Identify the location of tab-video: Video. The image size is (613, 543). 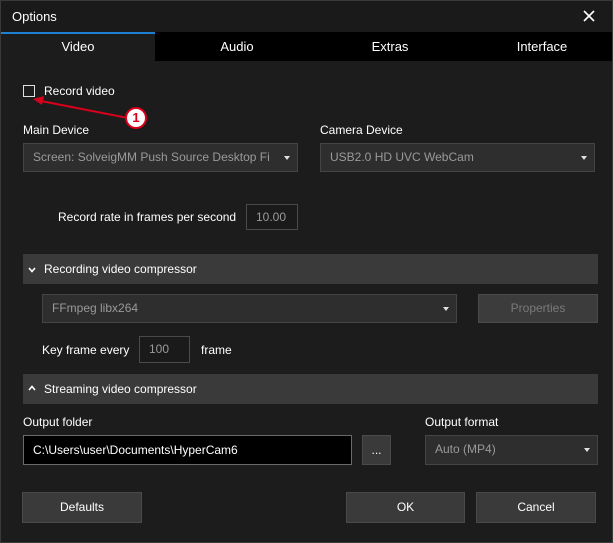
(78, 46).